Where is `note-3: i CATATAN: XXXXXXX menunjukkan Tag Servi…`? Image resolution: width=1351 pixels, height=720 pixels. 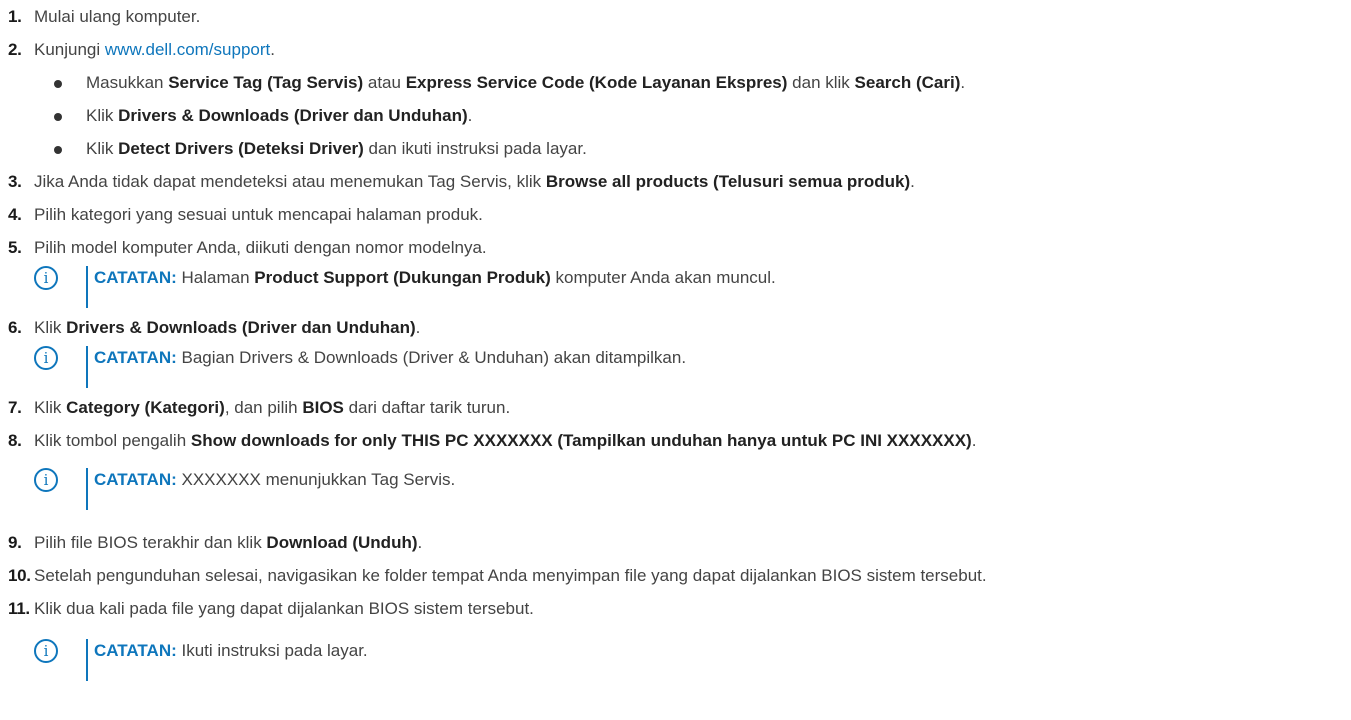
note-3: i CATATAN: XXXXXXX menunjukkan Tag Servi… is located at coordinates (484, 489).